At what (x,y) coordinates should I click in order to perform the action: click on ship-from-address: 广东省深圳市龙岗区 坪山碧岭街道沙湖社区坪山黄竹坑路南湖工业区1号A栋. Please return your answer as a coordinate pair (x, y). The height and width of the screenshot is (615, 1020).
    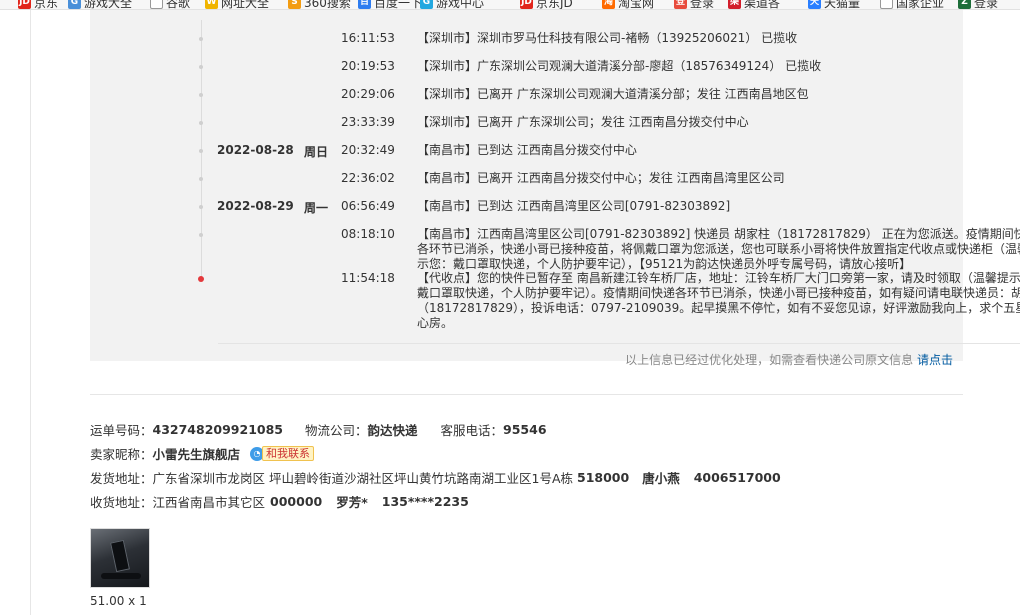
    Looking at the image, I should click on (362, 478).